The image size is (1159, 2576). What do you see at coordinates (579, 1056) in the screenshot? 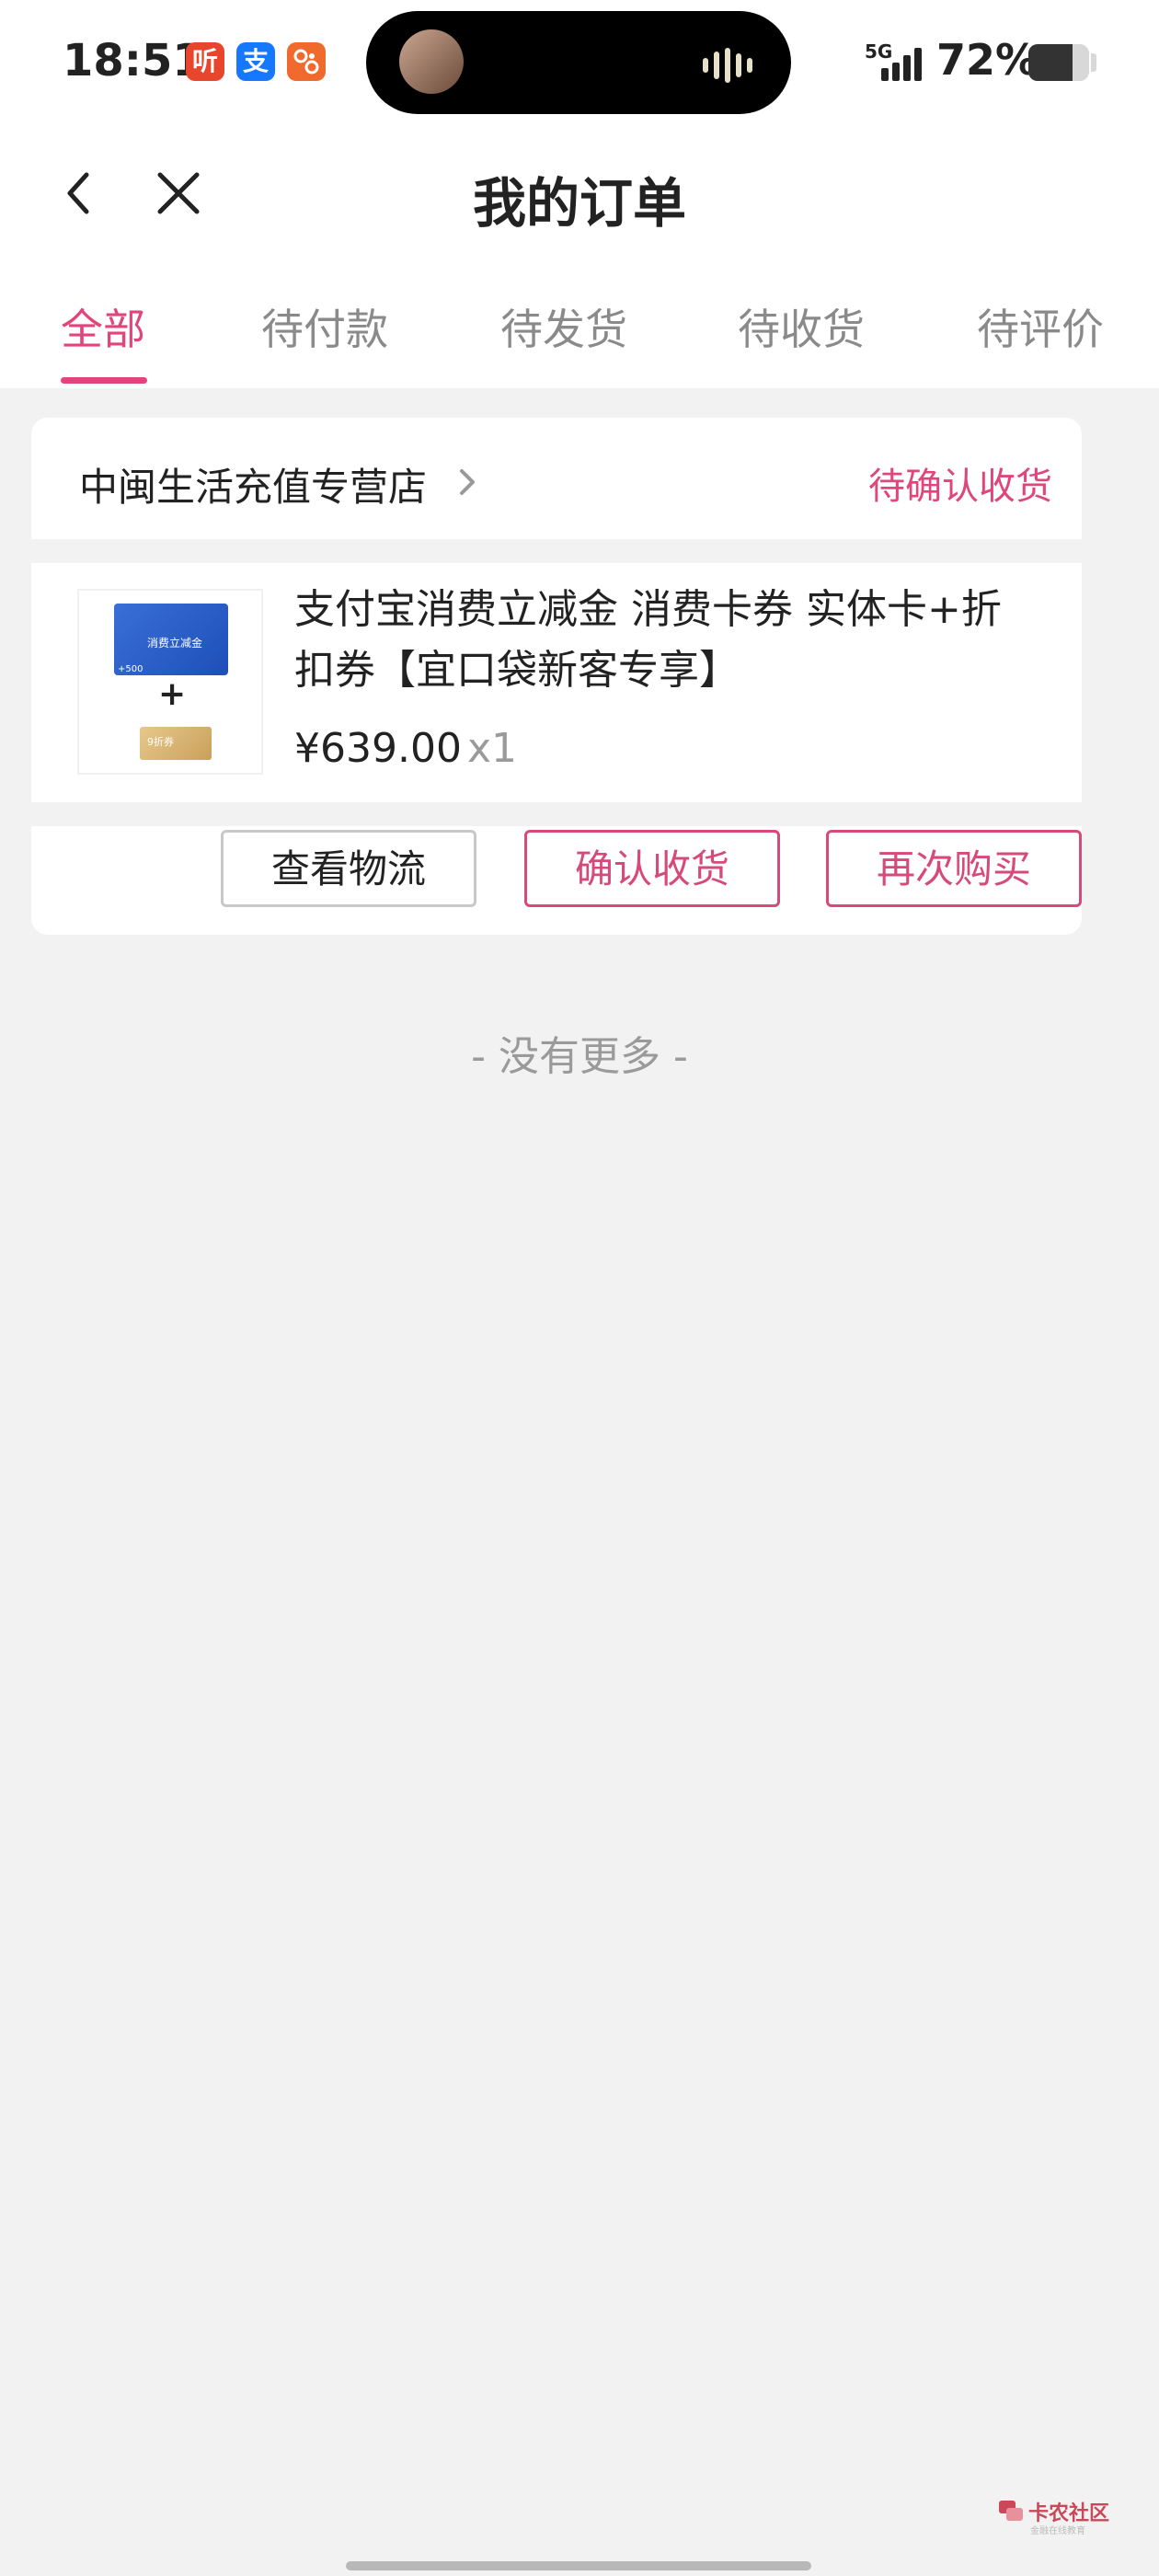
I see `no-more-text: - 没有更多 -` at bounding box center [579, 1056].